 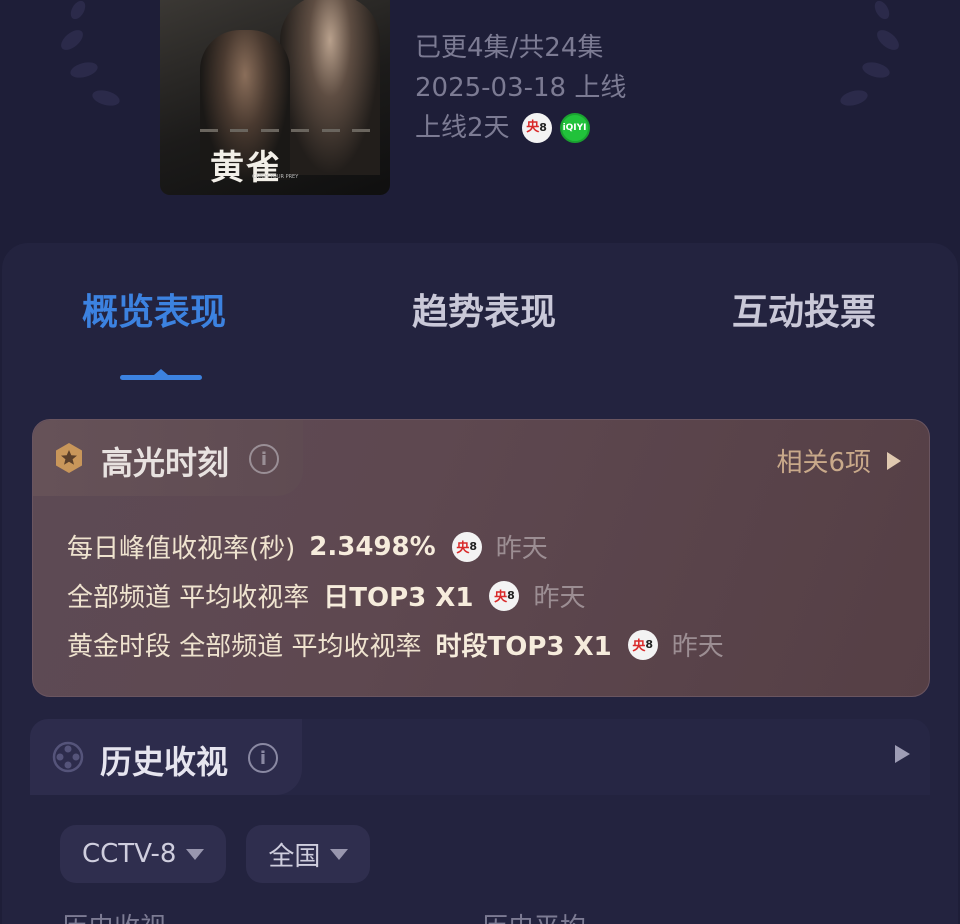 What do you see at coordinates (244, 647) in the screenshot?
I see `highlight-item-label: 黄金时段 全部频道 平均收视率` at bounding box center [244, 647].